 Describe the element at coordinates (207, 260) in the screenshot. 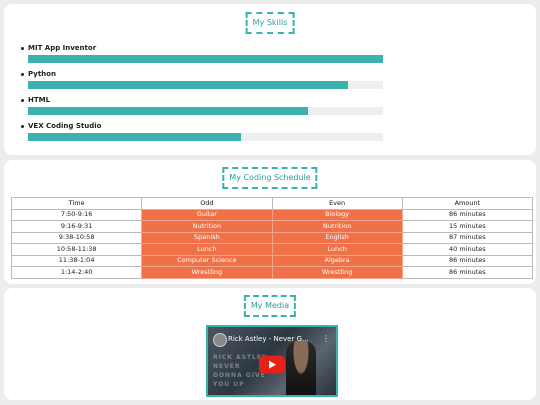

I see `cell-odd: Computer Science` at that location.